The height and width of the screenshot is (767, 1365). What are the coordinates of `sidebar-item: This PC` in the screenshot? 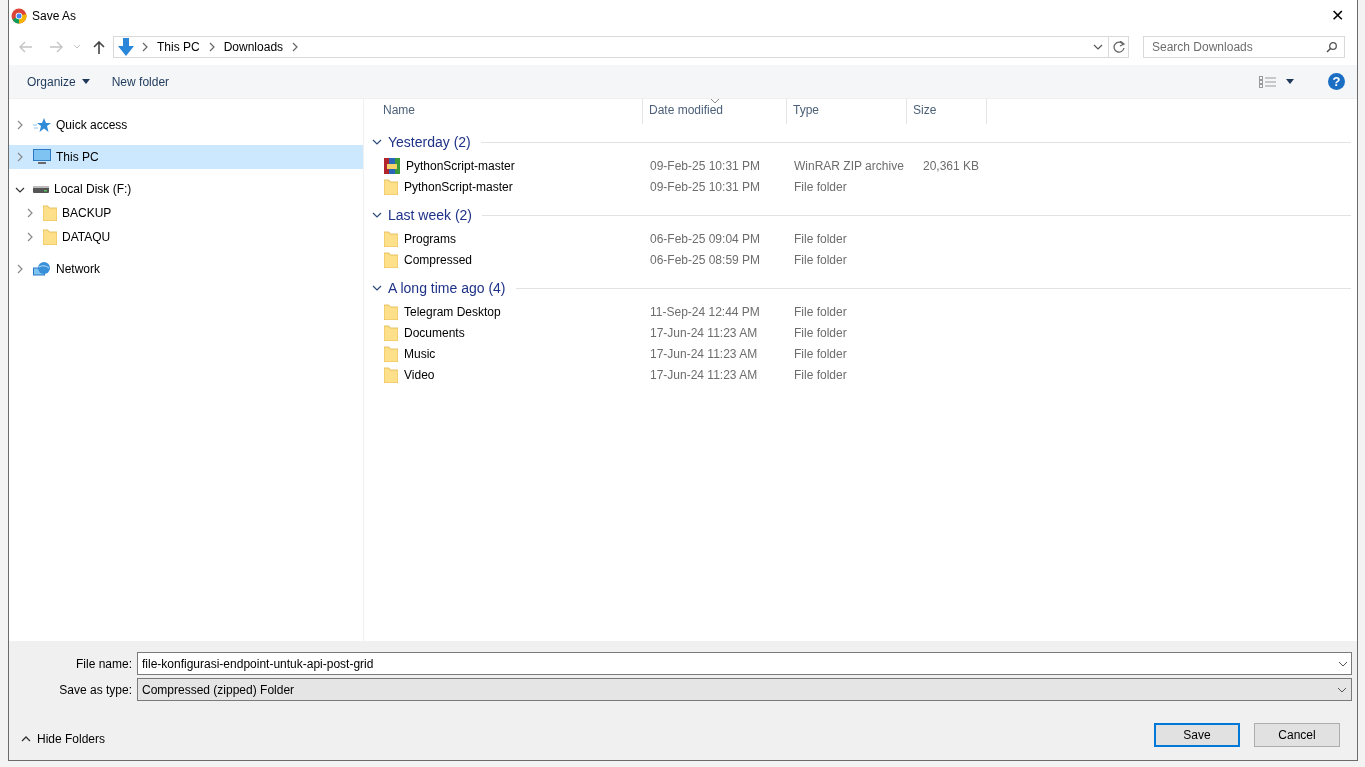 It's located at (186, 157).